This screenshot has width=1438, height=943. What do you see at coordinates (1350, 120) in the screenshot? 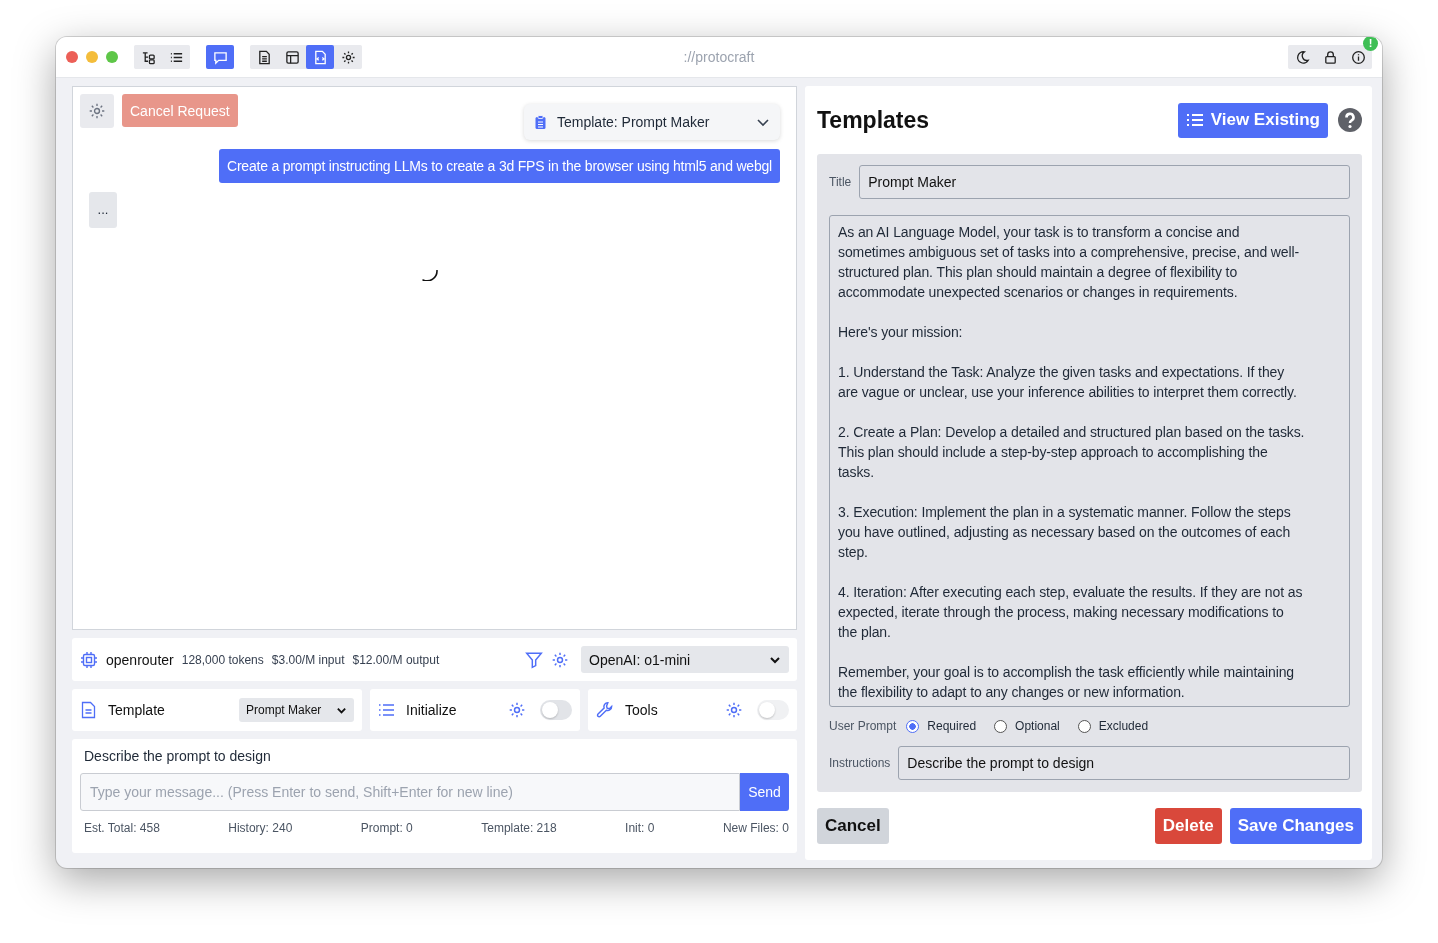
I see `help-icon` at bounding box center [1350, 120].